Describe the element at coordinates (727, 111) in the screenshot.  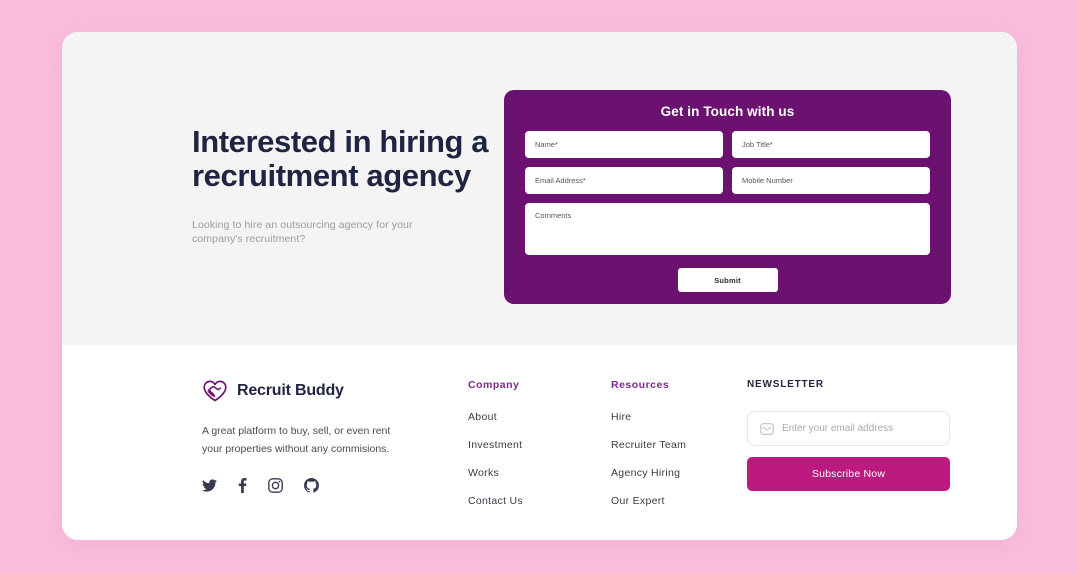
I see `contact-form-title: Get in Touch with us` at that location.